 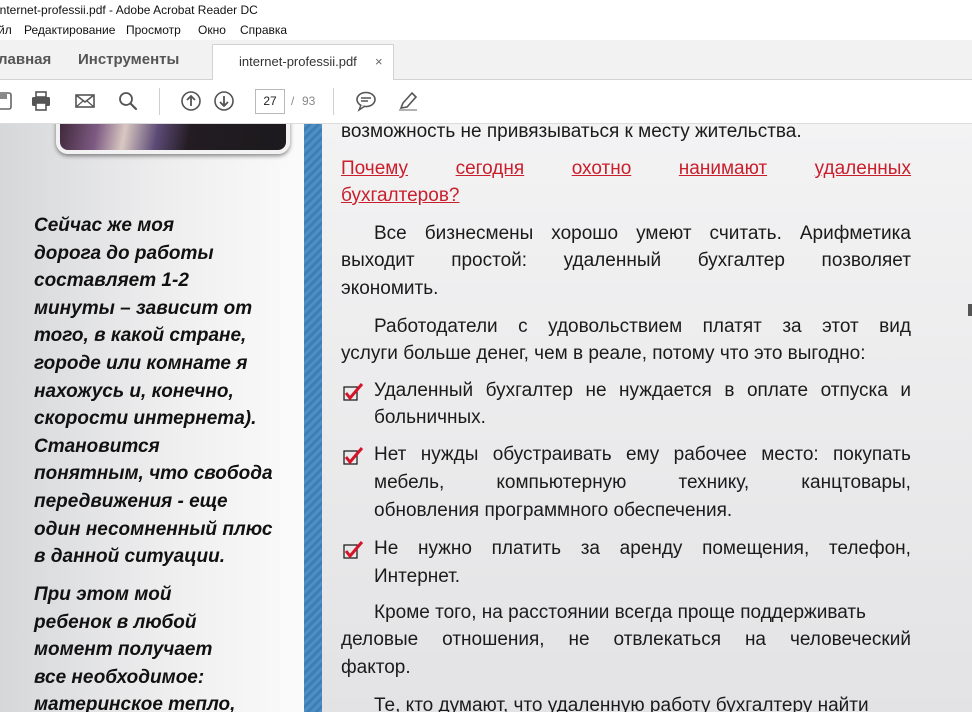 I want to click on close-tab-icon: ×, so click(x=379, y=62).